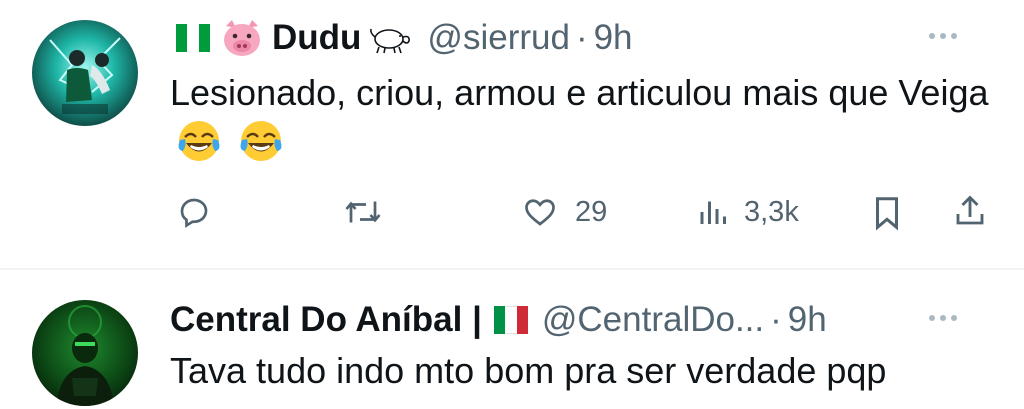 This screenshot has height=409, width=1024. What do you see at coordinates (390, 38) in the screenshot?
I see `pig-icon` at bounding box center [390, 38].